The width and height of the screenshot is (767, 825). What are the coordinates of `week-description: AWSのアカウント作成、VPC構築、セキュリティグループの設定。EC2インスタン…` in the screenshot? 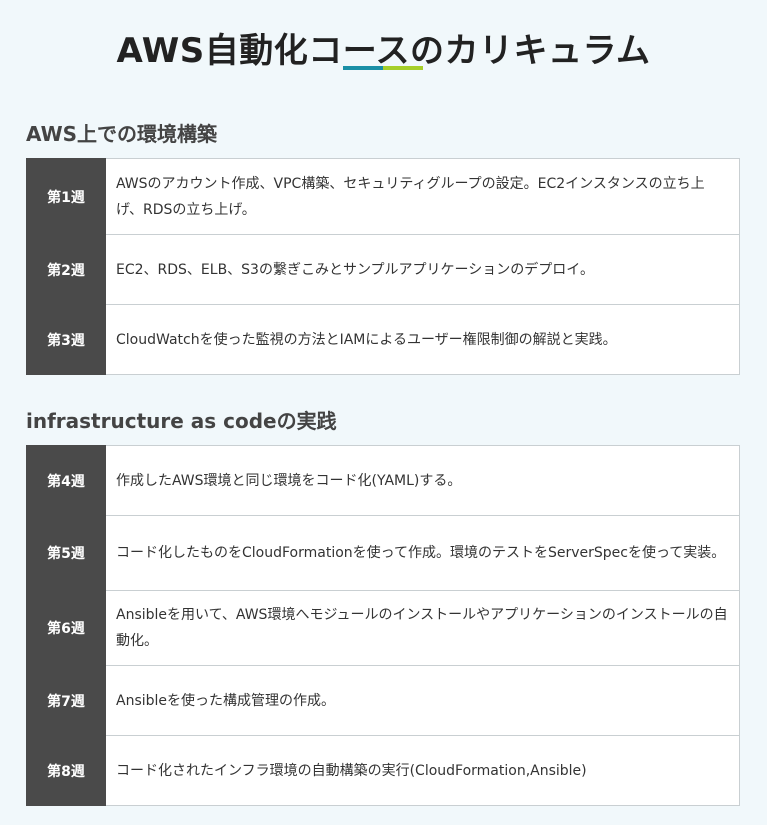 It's located at (422, 196).